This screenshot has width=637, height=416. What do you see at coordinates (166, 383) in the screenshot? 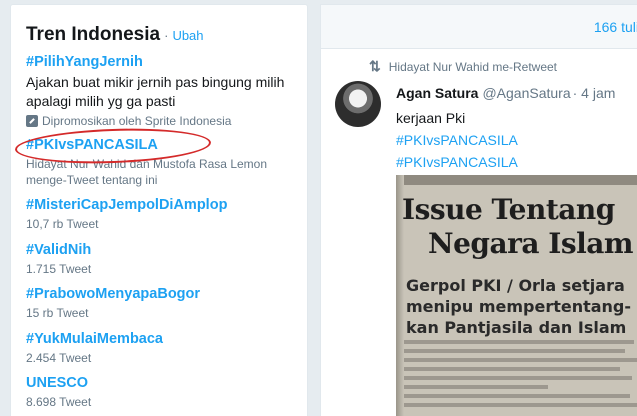
I see `trend-name: UNESCO` at bounding box center [166, 383].